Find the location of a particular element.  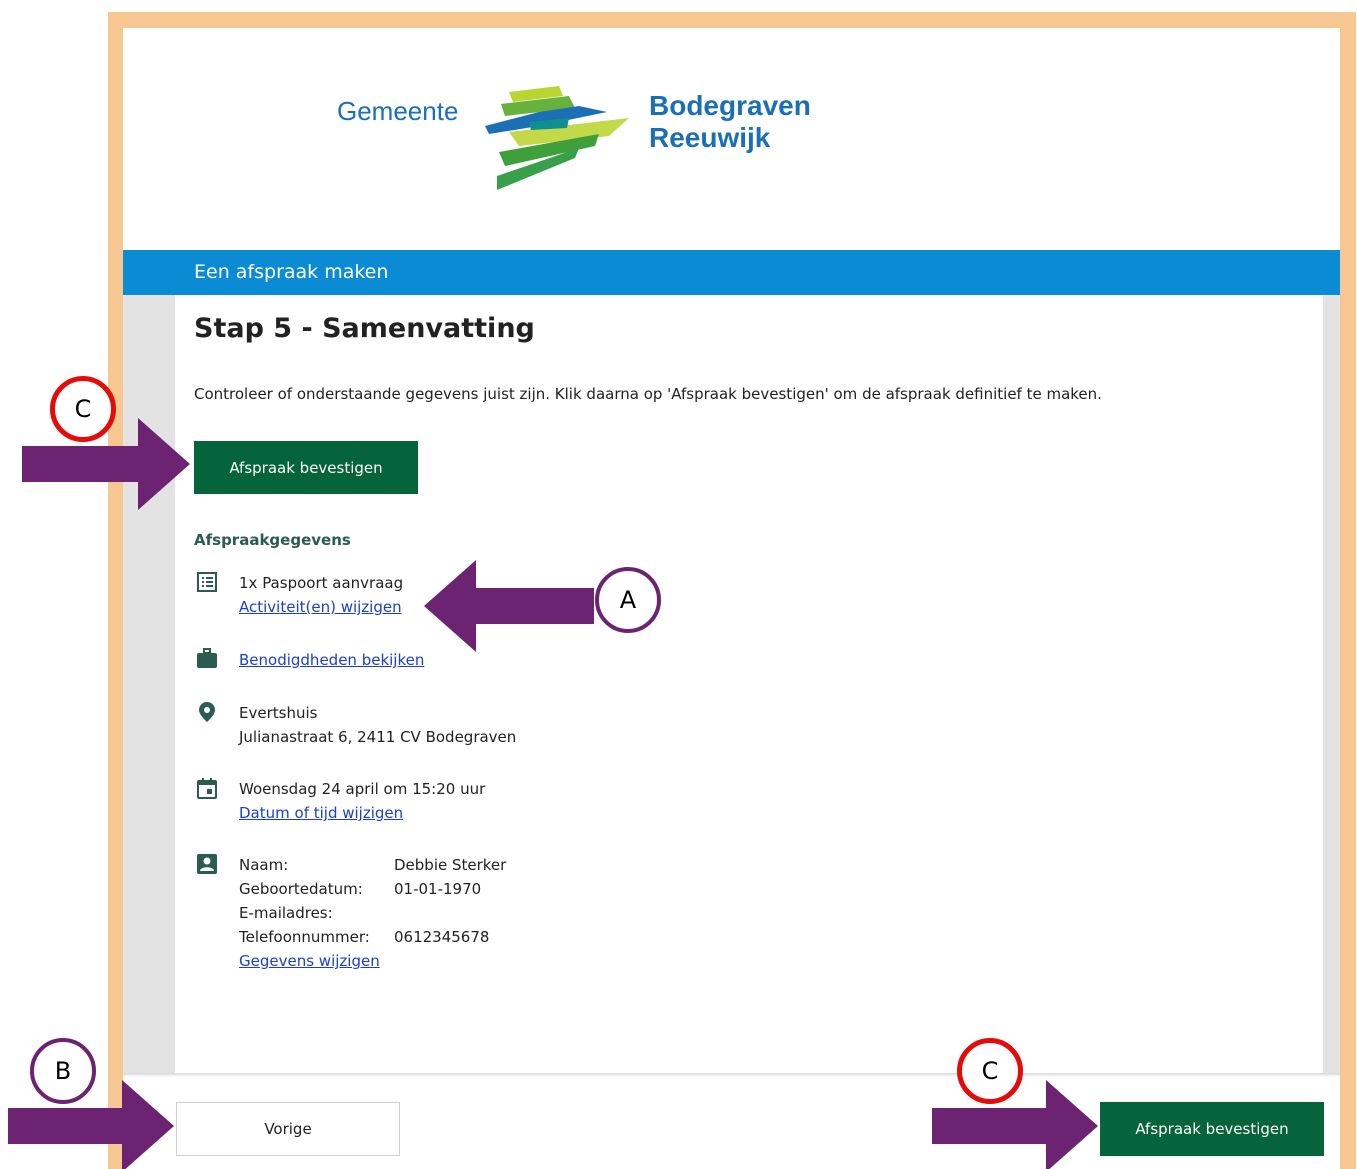

edit-personal-link: Gegevens wijzigen is located at coordinates (309, 961).